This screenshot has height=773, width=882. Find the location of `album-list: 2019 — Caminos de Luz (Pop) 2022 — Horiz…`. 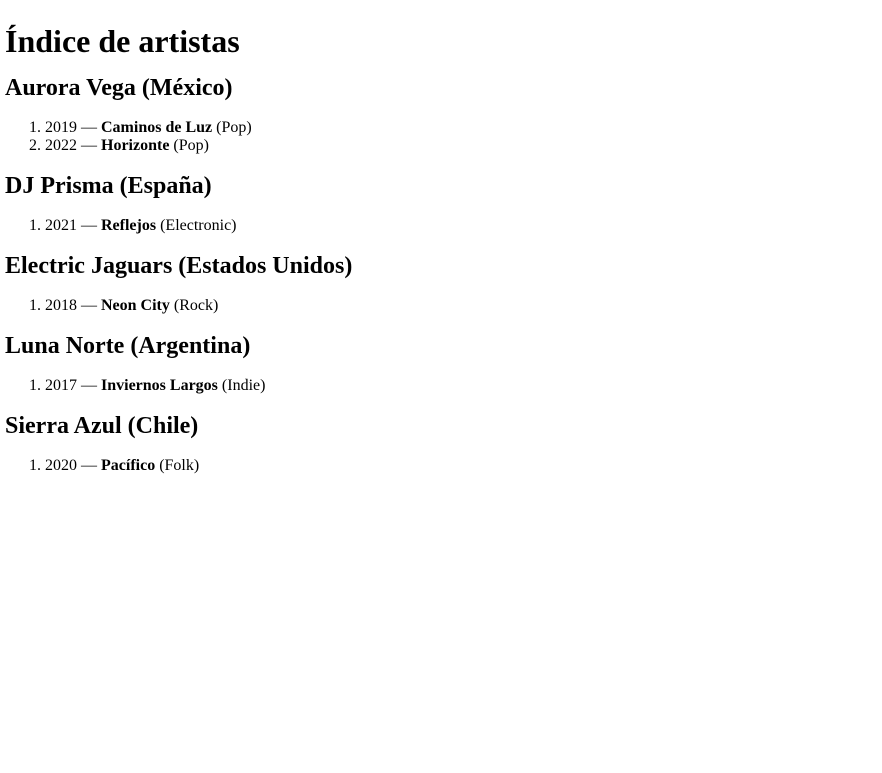

album-list: 2019 — Caminos de Luz (Pop) 2022 — Horiz… is located at coordinates (441, 137).